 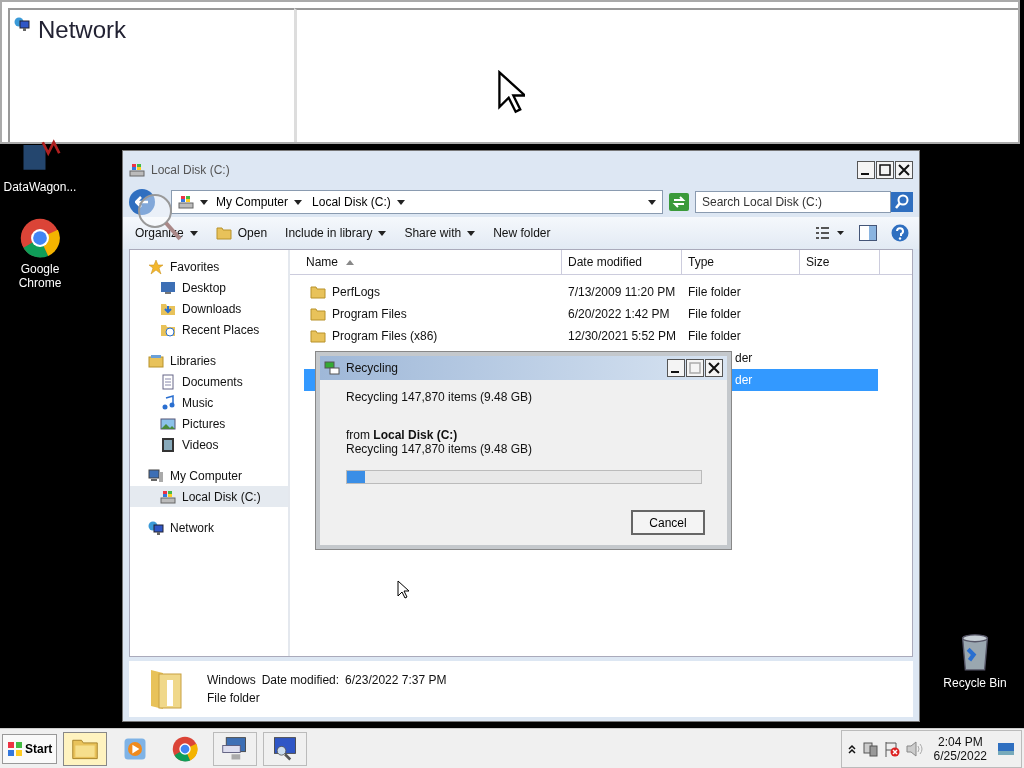 I want to click on toolbar-button: Open, so click(x=241, y=233).